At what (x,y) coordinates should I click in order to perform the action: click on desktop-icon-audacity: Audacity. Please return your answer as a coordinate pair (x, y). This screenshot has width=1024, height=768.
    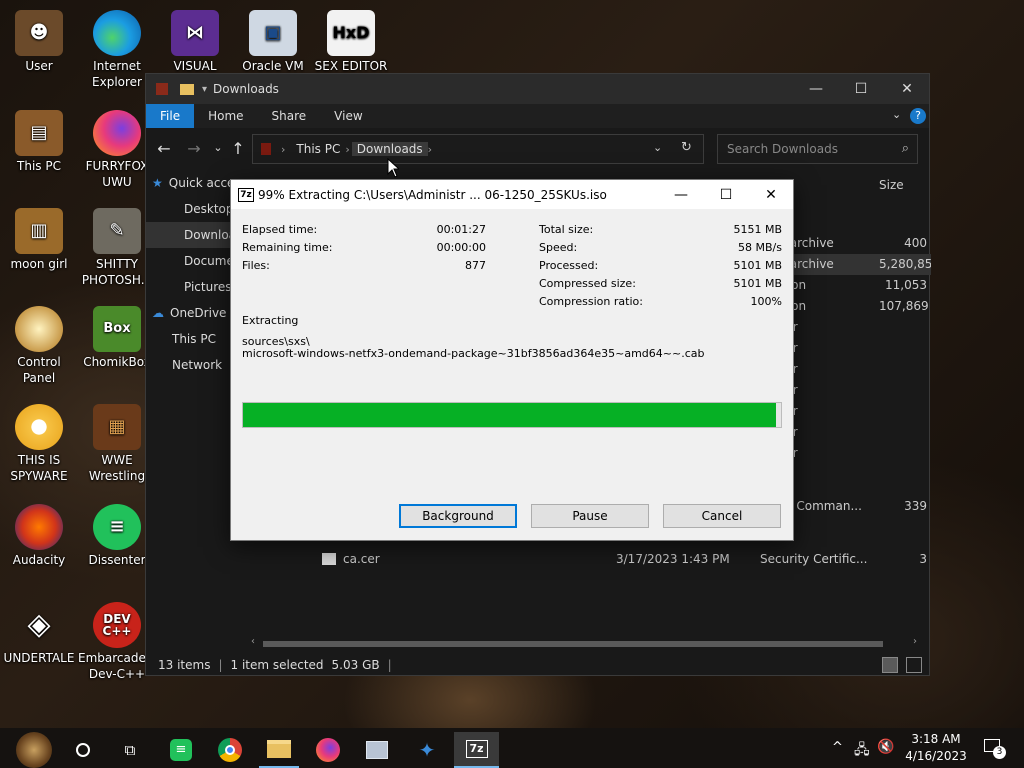
    Looking at the image, I should click on (39, 536).